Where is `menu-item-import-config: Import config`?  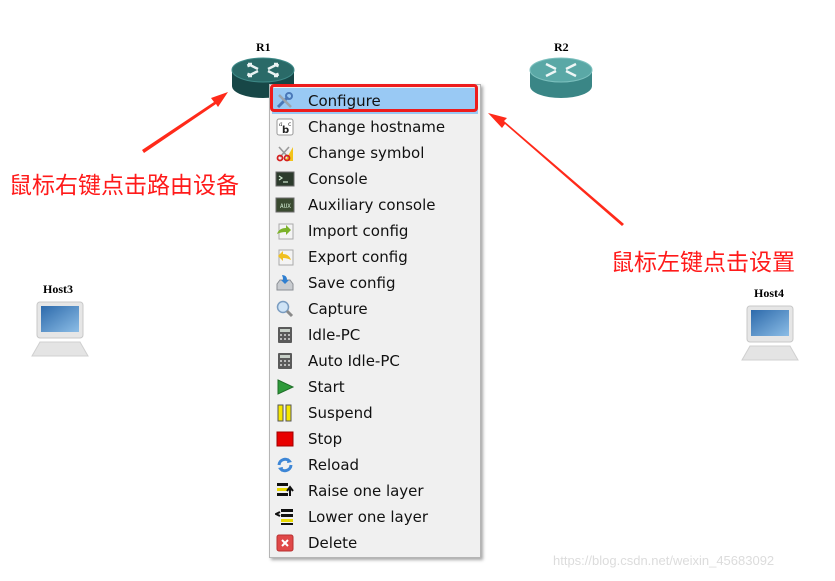
menu-item-import-config: Import config is located at coordinates (375, 231).